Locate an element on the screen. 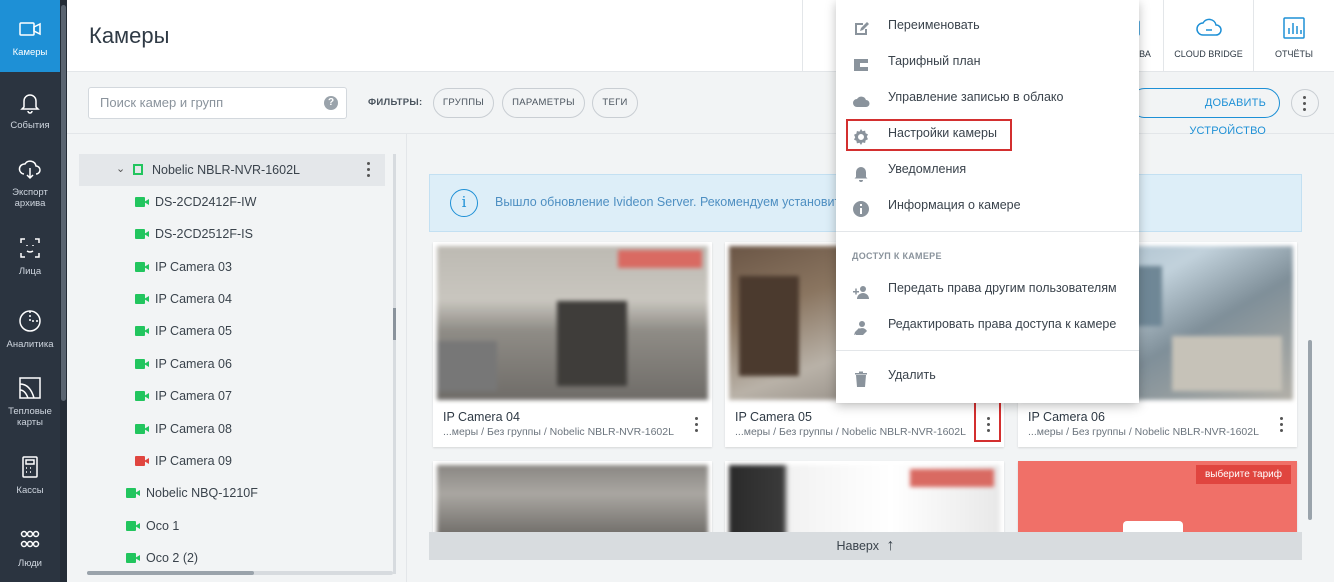 This screenshot has width=1334, height=582. cloud-download-icon is located at coordinates (30, 169).